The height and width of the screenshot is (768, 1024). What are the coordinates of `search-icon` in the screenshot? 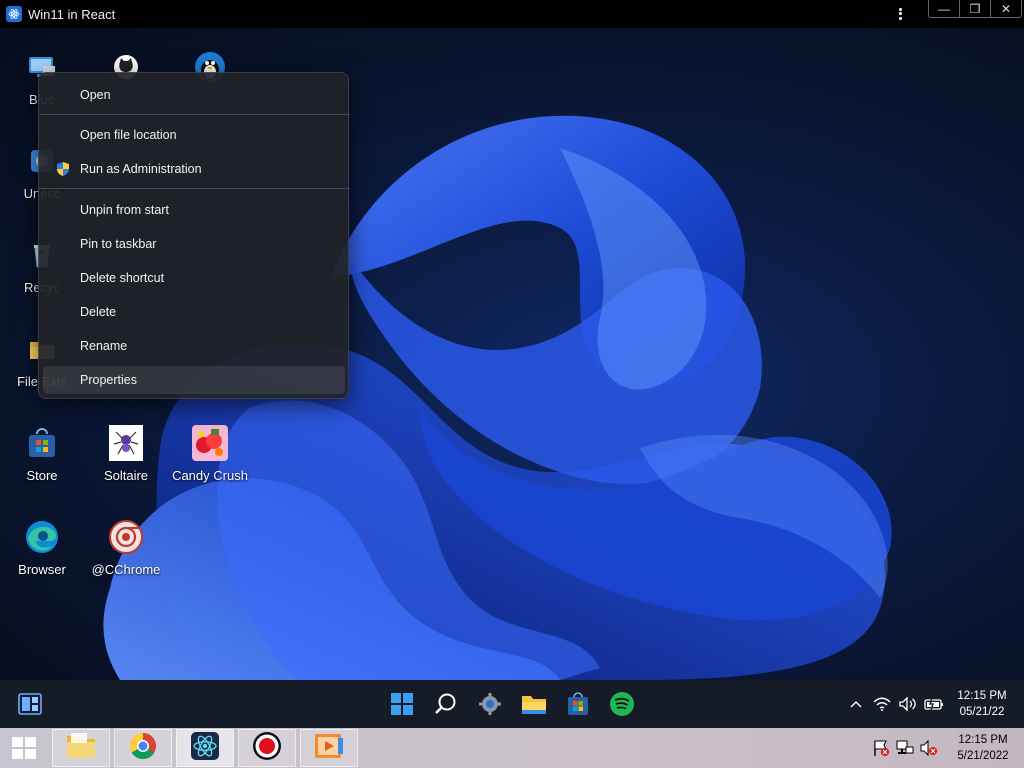 It's located at (446, 704).